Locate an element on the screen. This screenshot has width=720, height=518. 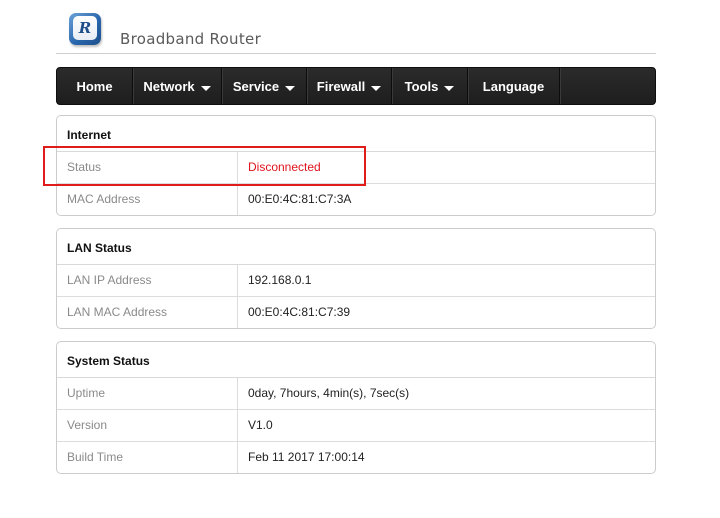
table-row: Build Time Feb 11 2017 17:00:14 is located at coordinates (356, 457).